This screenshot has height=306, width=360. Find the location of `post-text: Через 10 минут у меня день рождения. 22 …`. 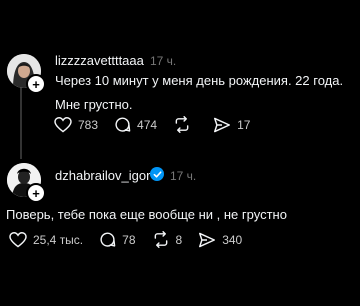

post-text: Через 10 минут у меня день рождения. 22 … is located at coordinates (199, 92).